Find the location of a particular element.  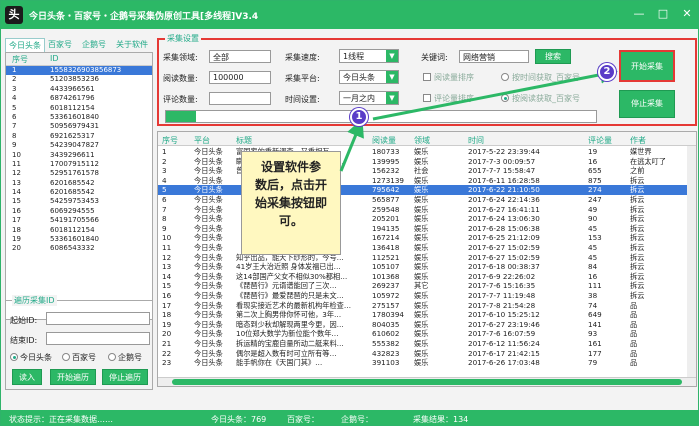

keyword-input: 网络营销 is located at coordinates (494, 56).